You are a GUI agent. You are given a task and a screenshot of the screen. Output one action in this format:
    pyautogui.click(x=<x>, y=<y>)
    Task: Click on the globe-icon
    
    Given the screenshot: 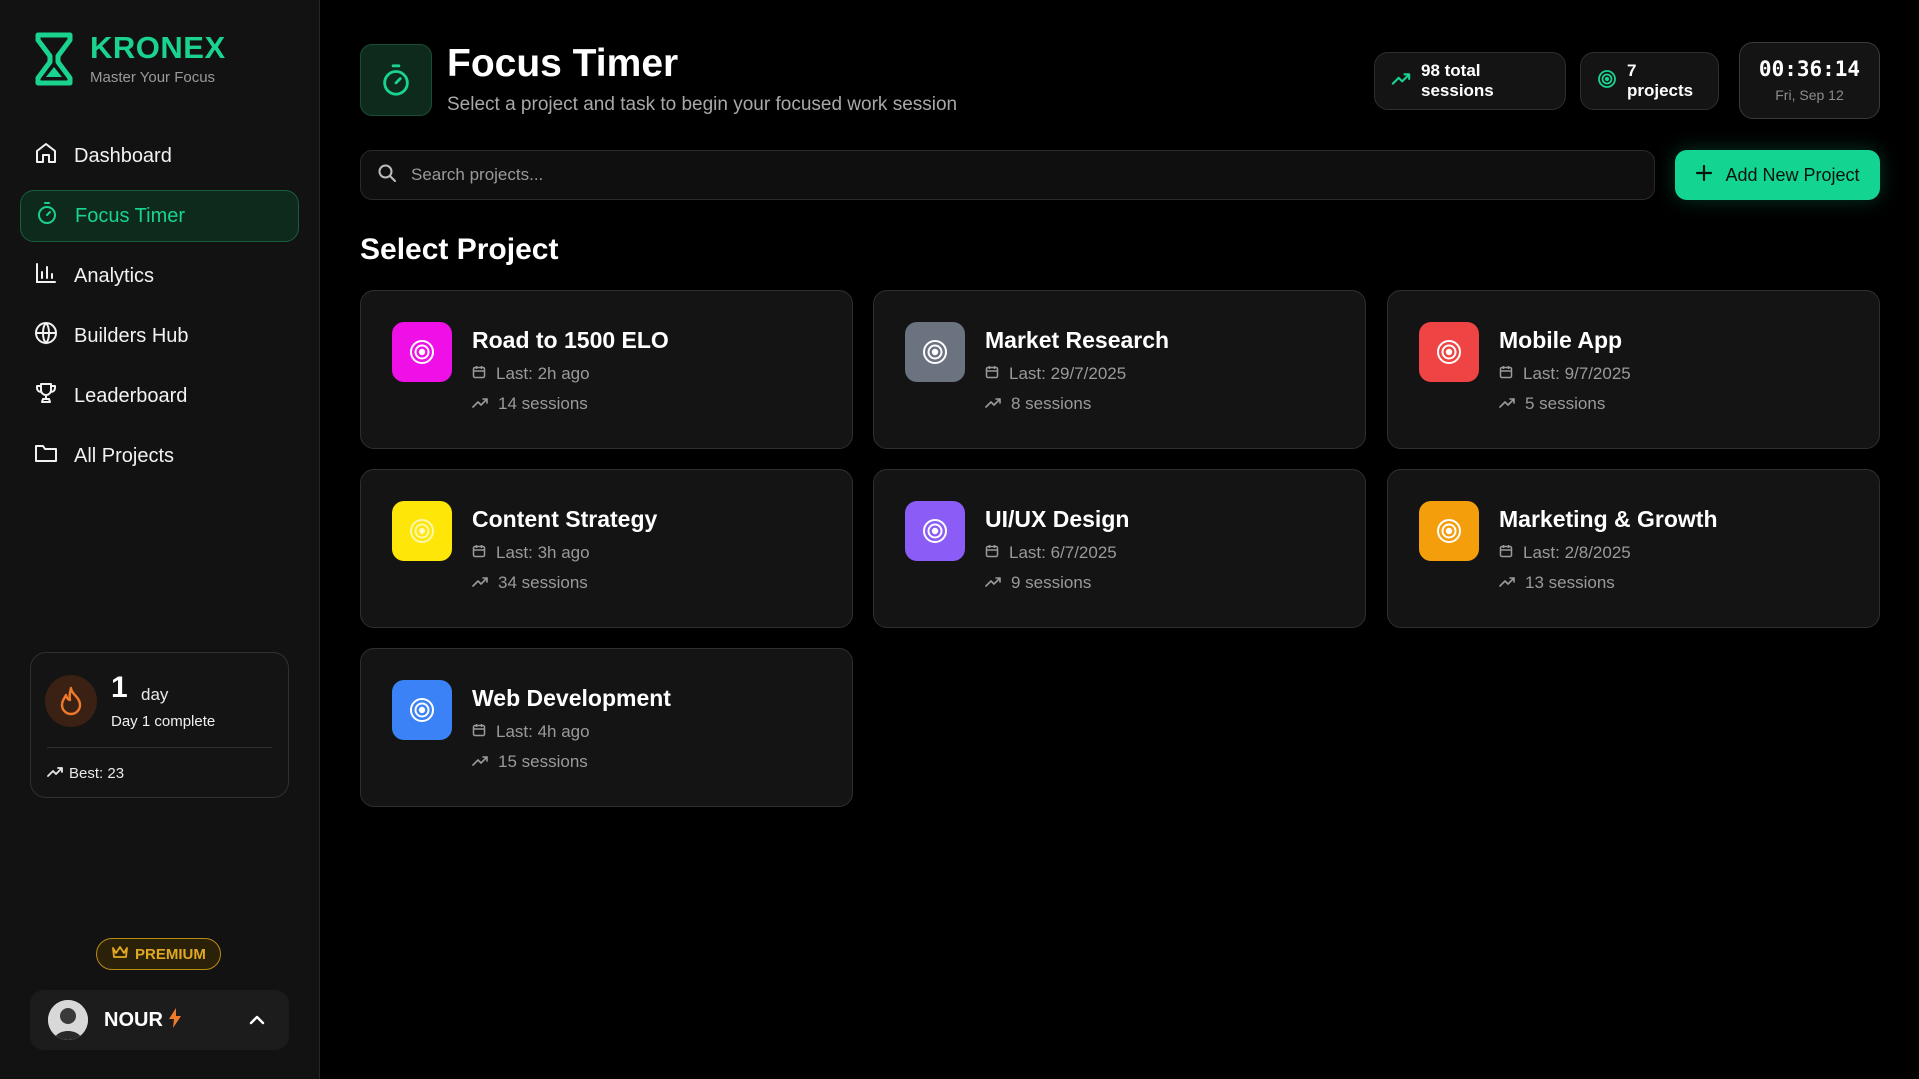 What is the action you would take?
    pyautogui.click(x=46, y=336)
    